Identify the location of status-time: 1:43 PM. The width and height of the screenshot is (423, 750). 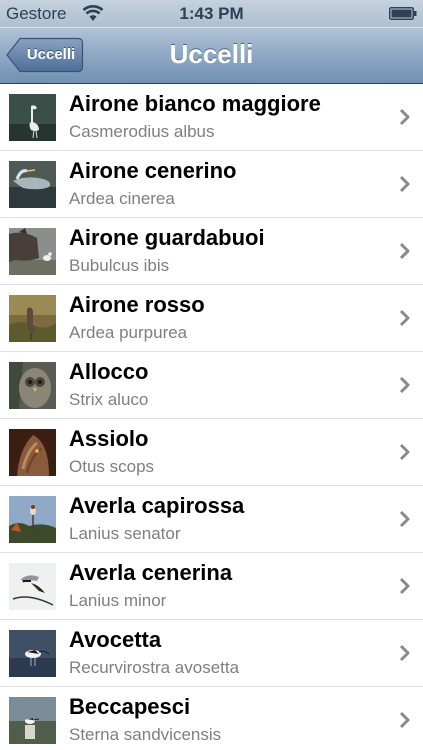
(211, 13).